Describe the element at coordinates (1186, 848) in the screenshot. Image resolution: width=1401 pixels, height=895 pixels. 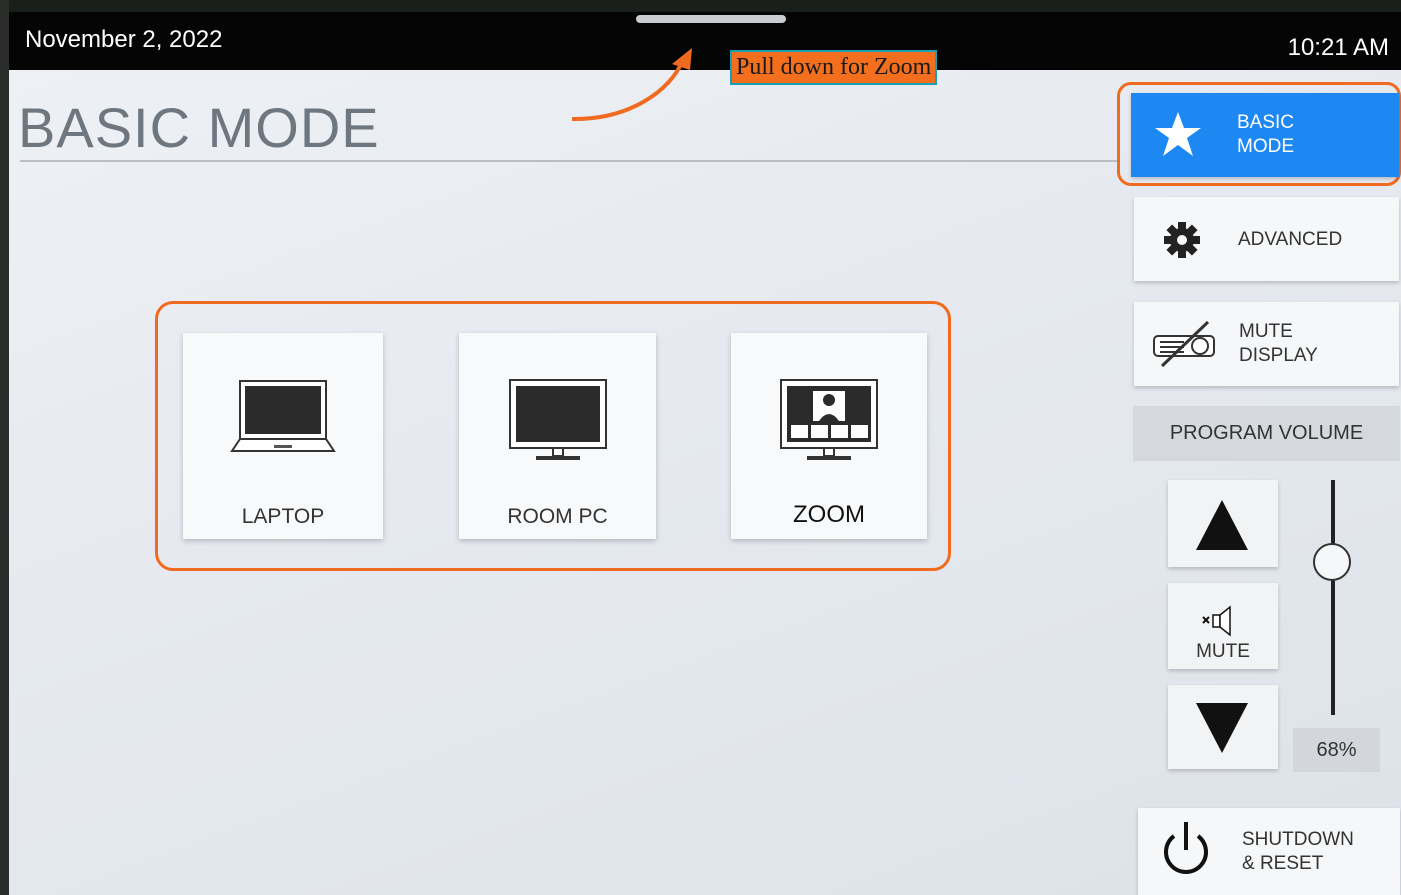
I see `power-icon` at that location.